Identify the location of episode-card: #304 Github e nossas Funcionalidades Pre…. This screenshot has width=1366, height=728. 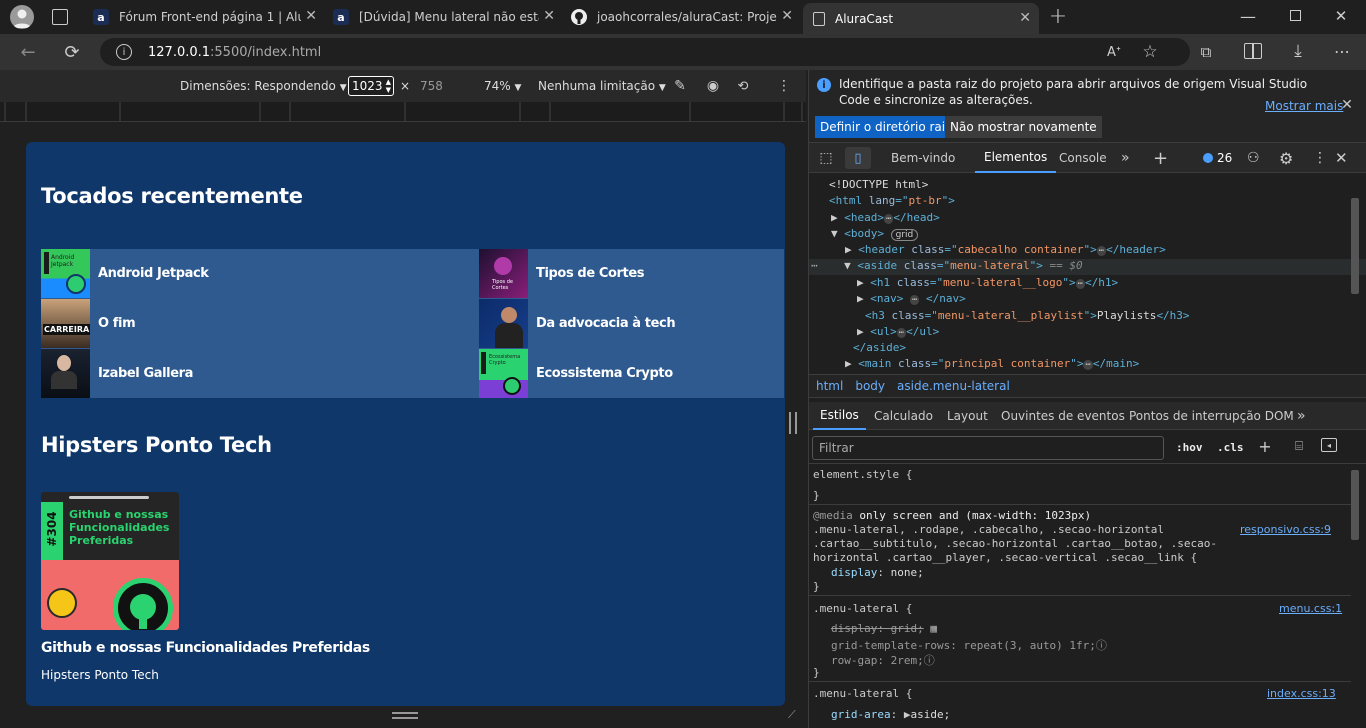
(205, 592).